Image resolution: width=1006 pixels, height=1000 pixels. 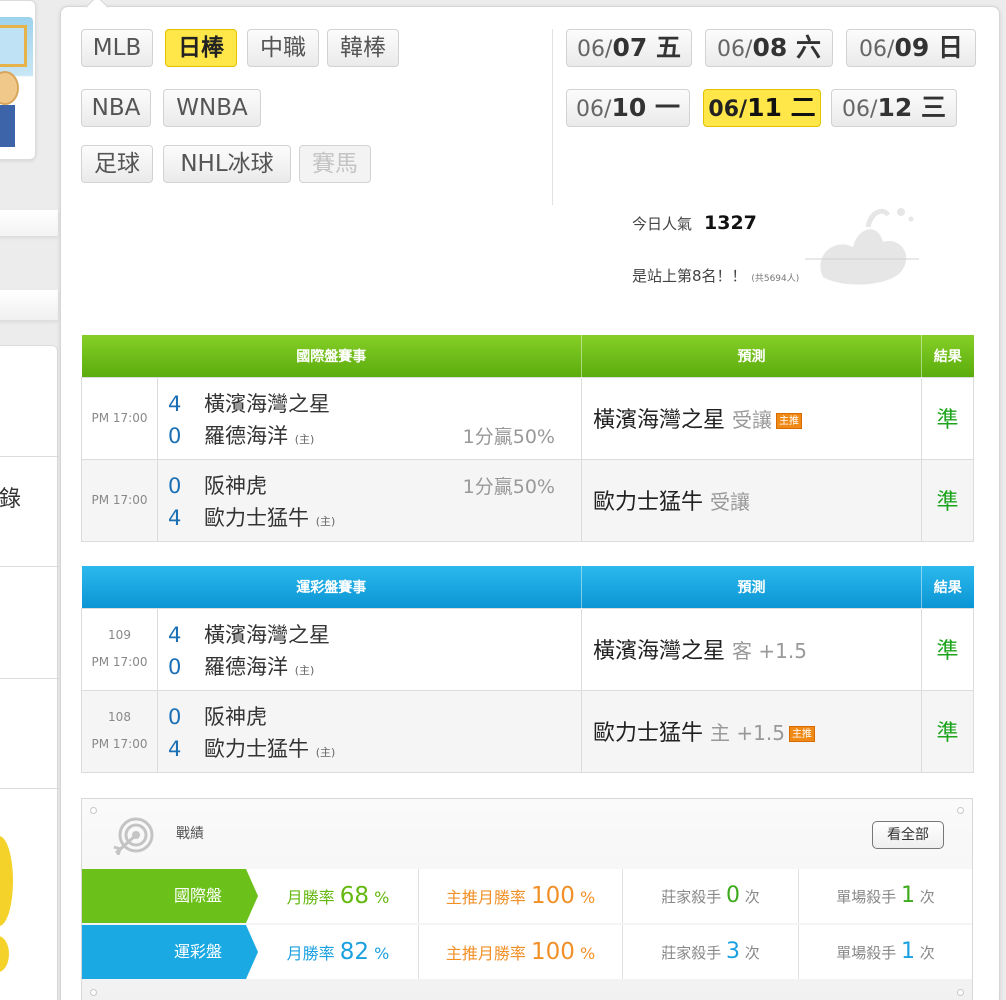 I want to click on prediction: 歐力士猛牛 受讓, so click(x=751, y=500).